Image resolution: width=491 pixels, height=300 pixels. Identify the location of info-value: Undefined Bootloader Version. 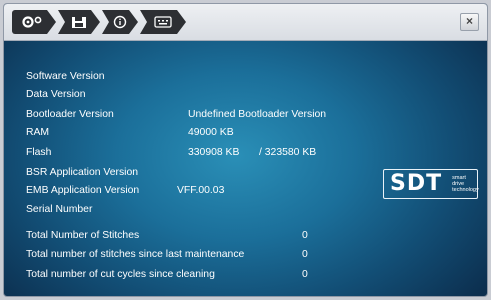
(257, 114).